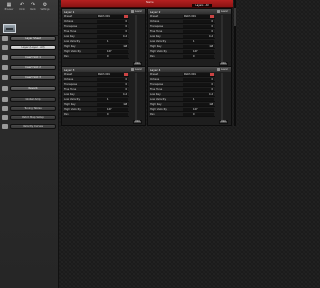 Image resolution: width=320 pixels, height=288 pixels. I want to click on toolbar-browser-button: ▦ Browser, so click(9, 6).